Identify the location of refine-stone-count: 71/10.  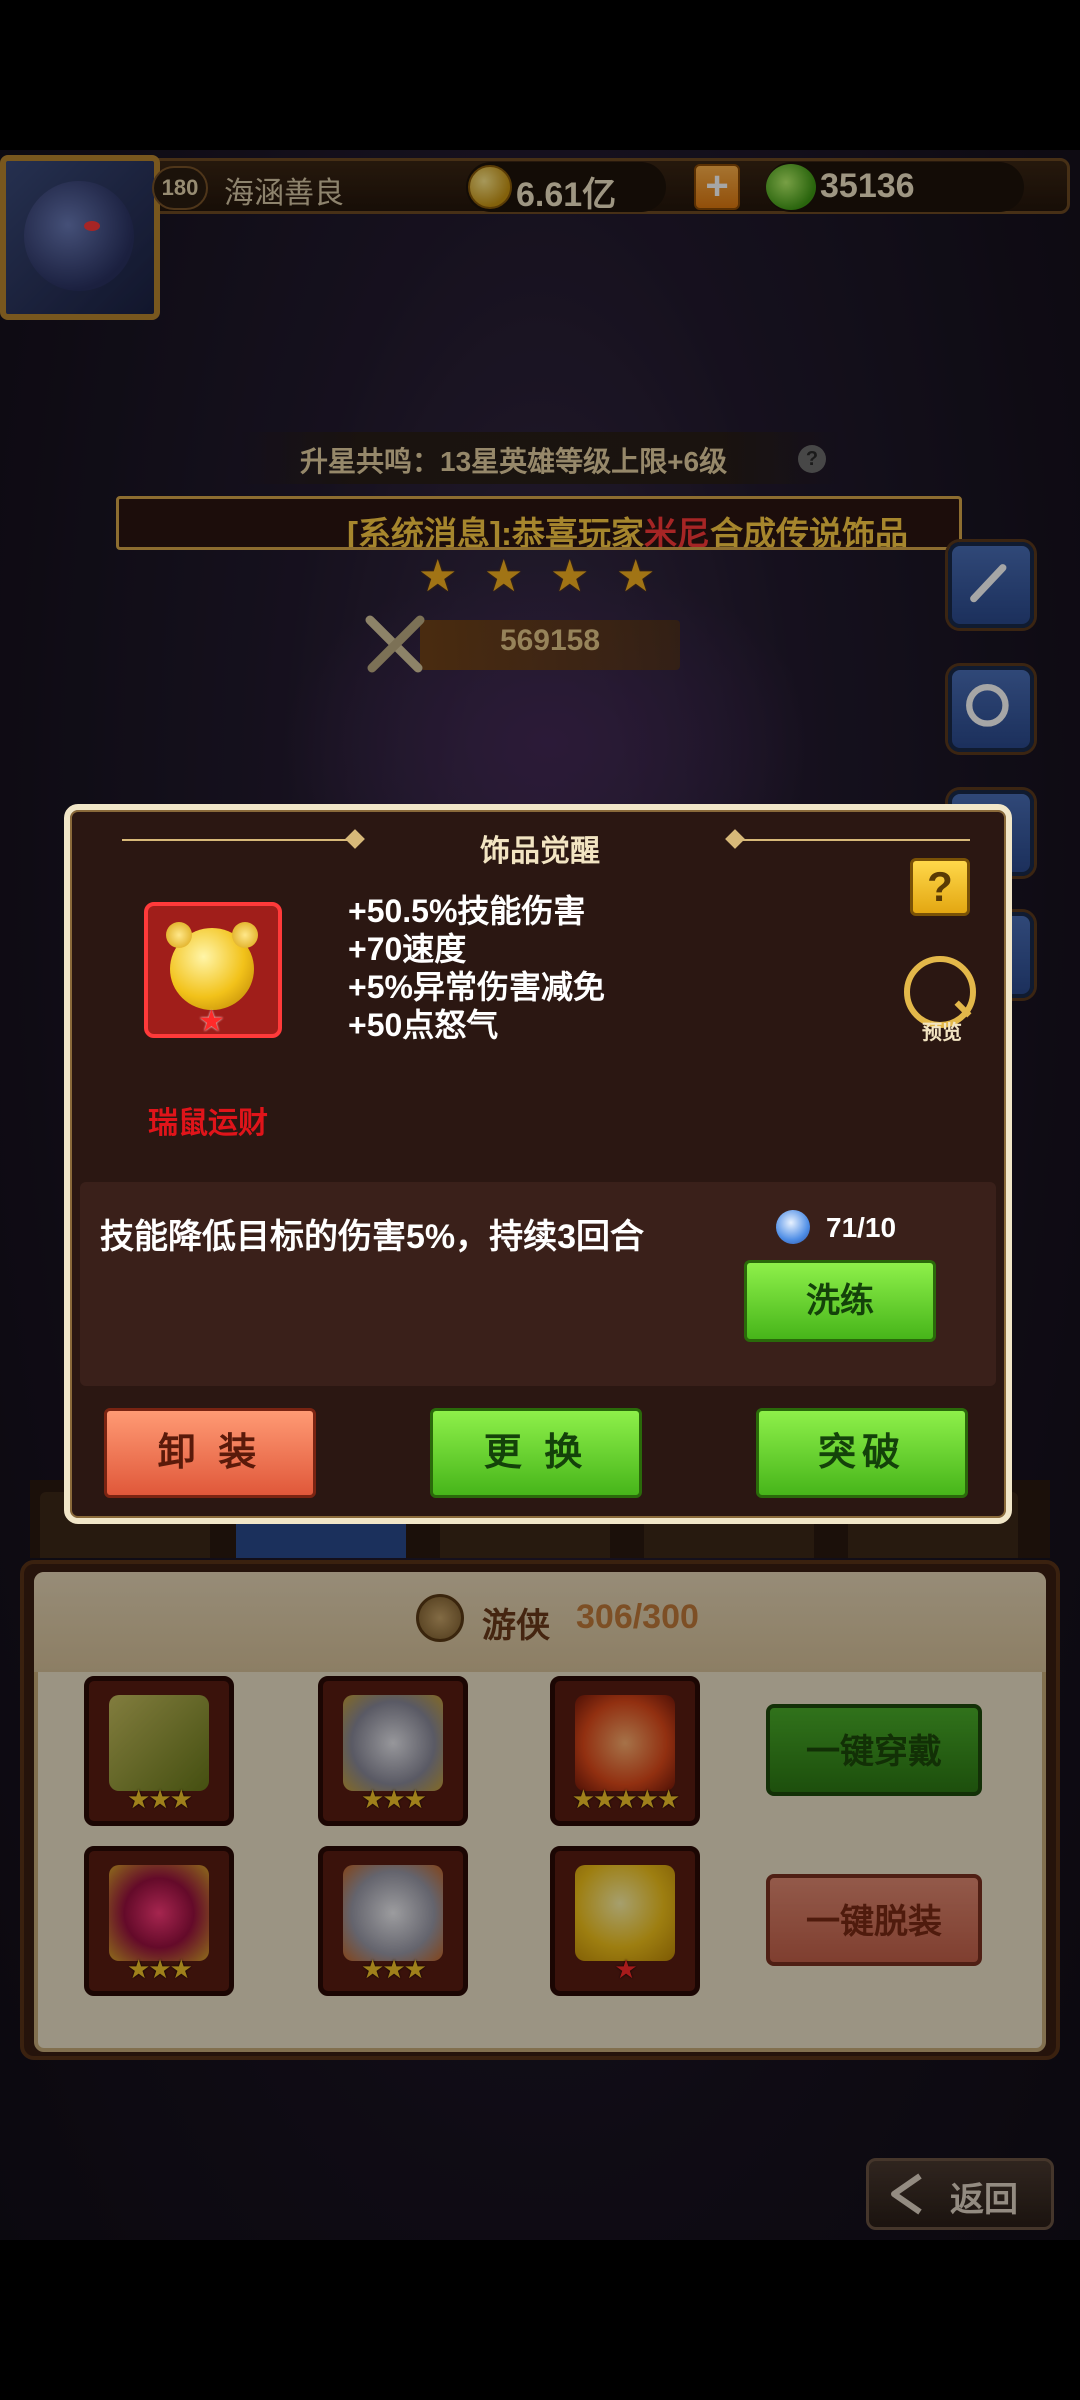
(861, 1227).